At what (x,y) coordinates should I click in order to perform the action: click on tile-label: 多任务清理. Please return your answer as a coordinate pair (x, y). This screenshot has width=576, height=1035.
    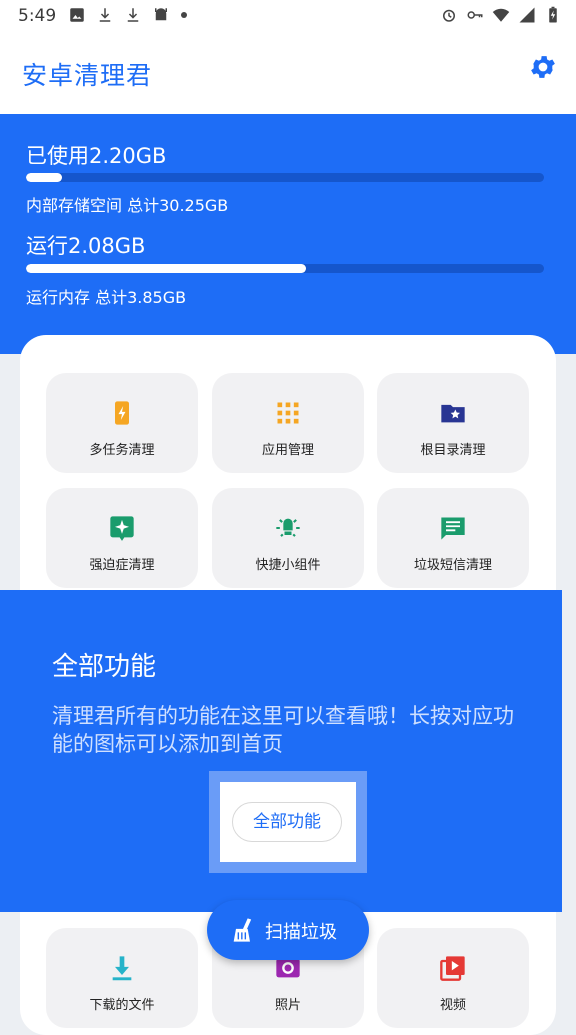
    Looking at the image, I should click on (122, 450).